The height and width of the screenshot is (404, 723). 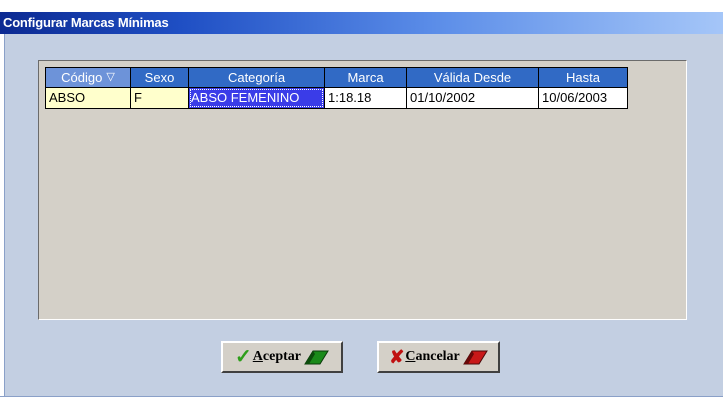 What do you see at coordinates (365, 98) in the screenshot?
I see `cell-marca: 1:18.18` at bounding box center [365, 98].